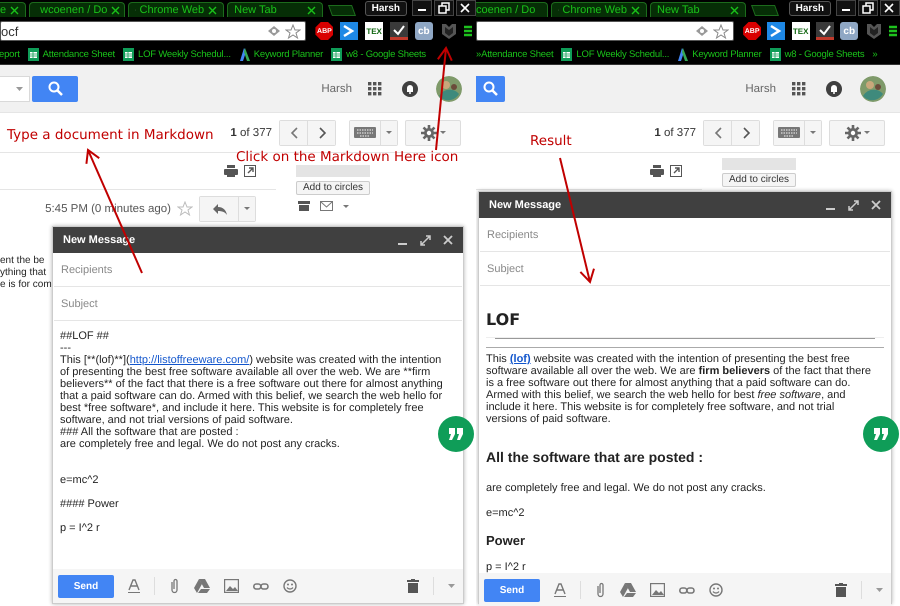  I want to click on search-field, so click(15, 89).